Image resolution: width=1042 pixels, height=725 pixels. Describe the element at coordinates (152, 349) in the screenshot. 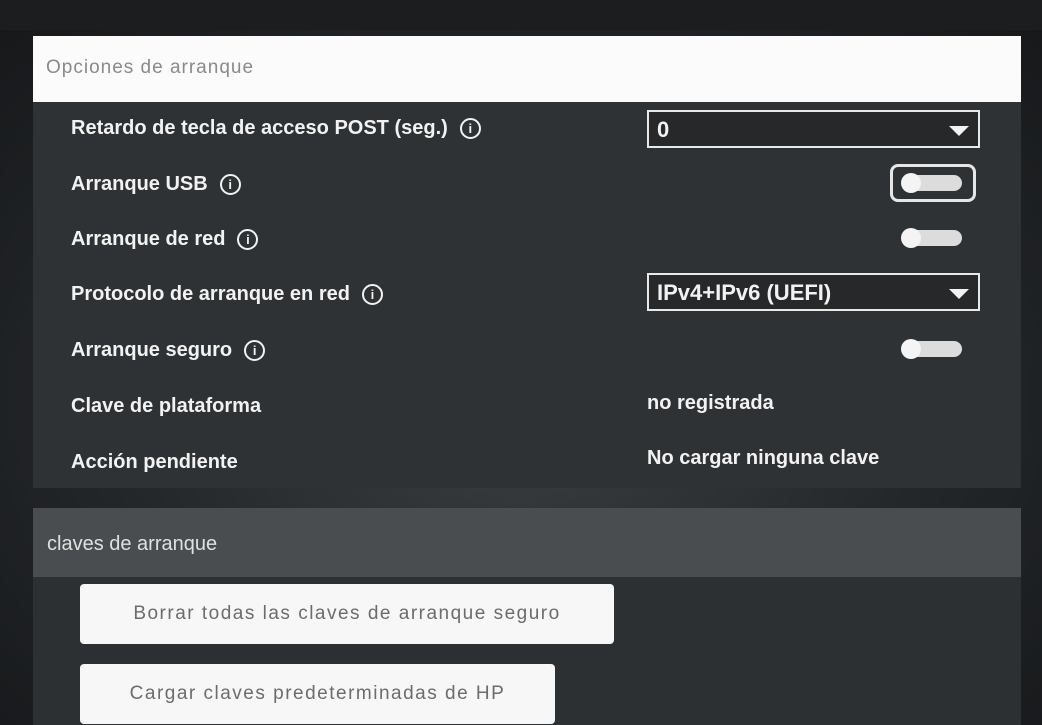

I see `secure-boot-label: Arranque seguro` at that location.